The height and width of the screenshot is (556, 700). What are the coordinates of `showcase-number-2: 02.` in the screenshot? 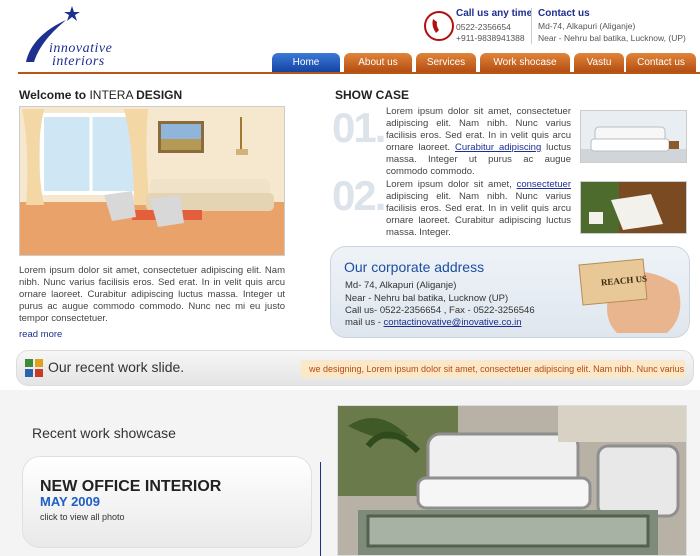 It's located at (359, 195).